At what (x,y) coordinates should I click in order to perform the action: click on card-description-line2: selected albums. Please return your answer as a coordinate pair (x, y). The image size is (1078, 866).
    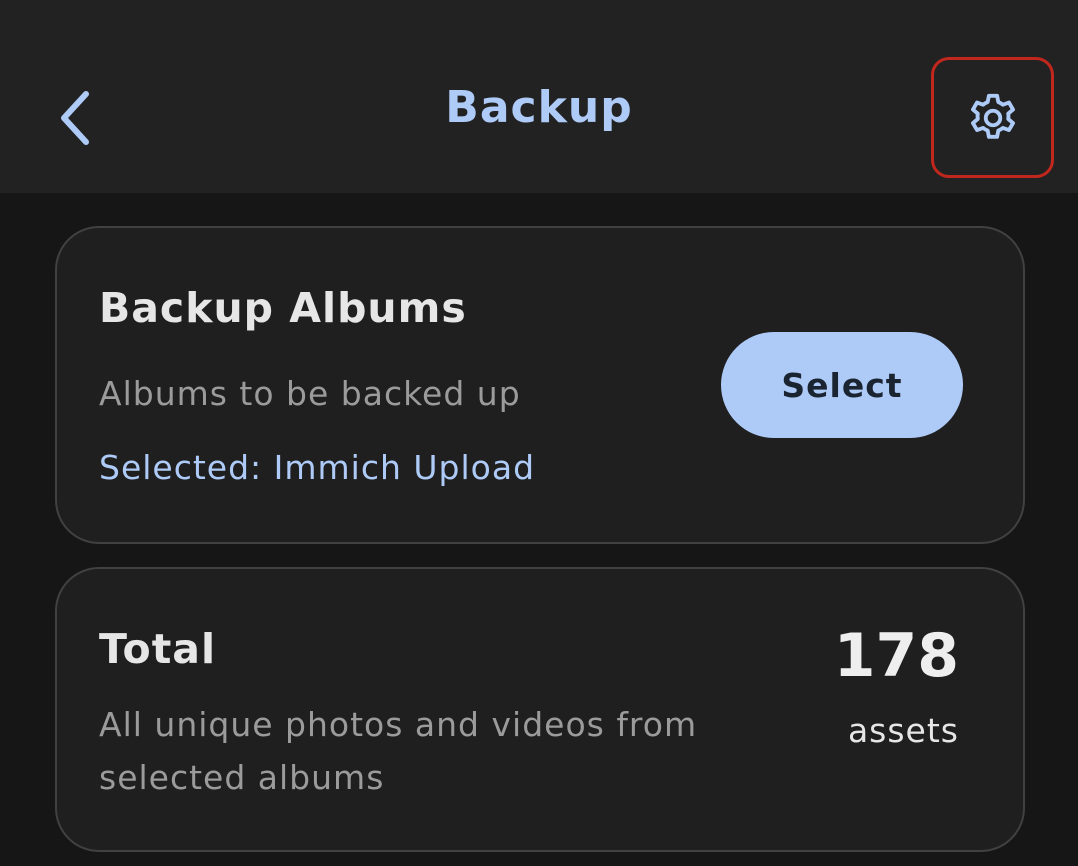
    Looking at the image, I should click on (242, 777).